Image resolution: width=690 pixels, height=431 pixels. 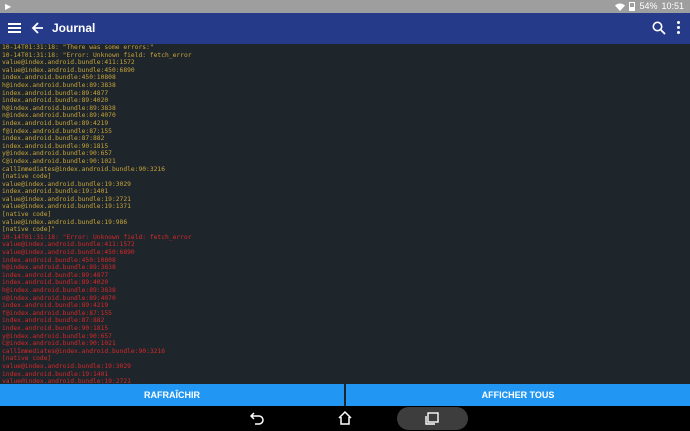 What do you see at coordinates (672, 6) in the screenshot?
I see `clock-time: 10:51` at bounding box center [672, 6].